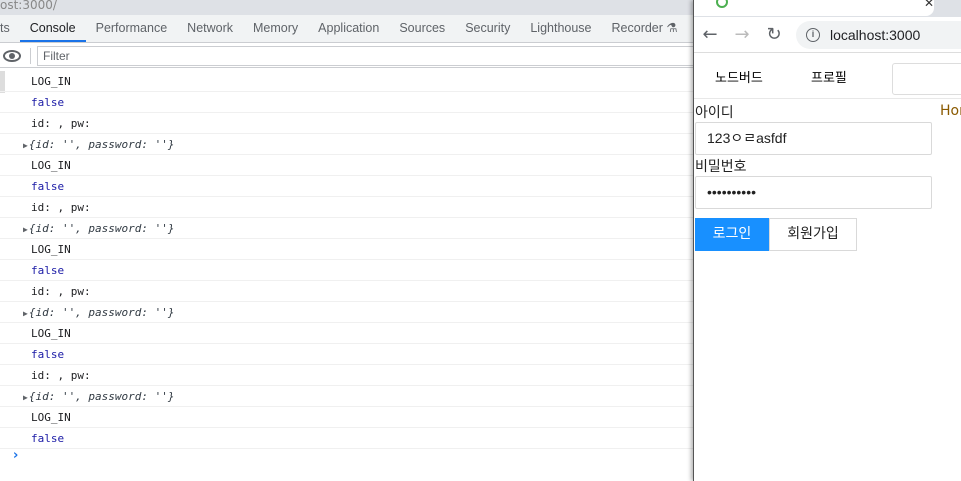 Image resolution: width=961 pixels, height=481 pixels. Describe the element at coordinates (132, 28) in the screenshot. I see `tab-performance: Performance` at that location.